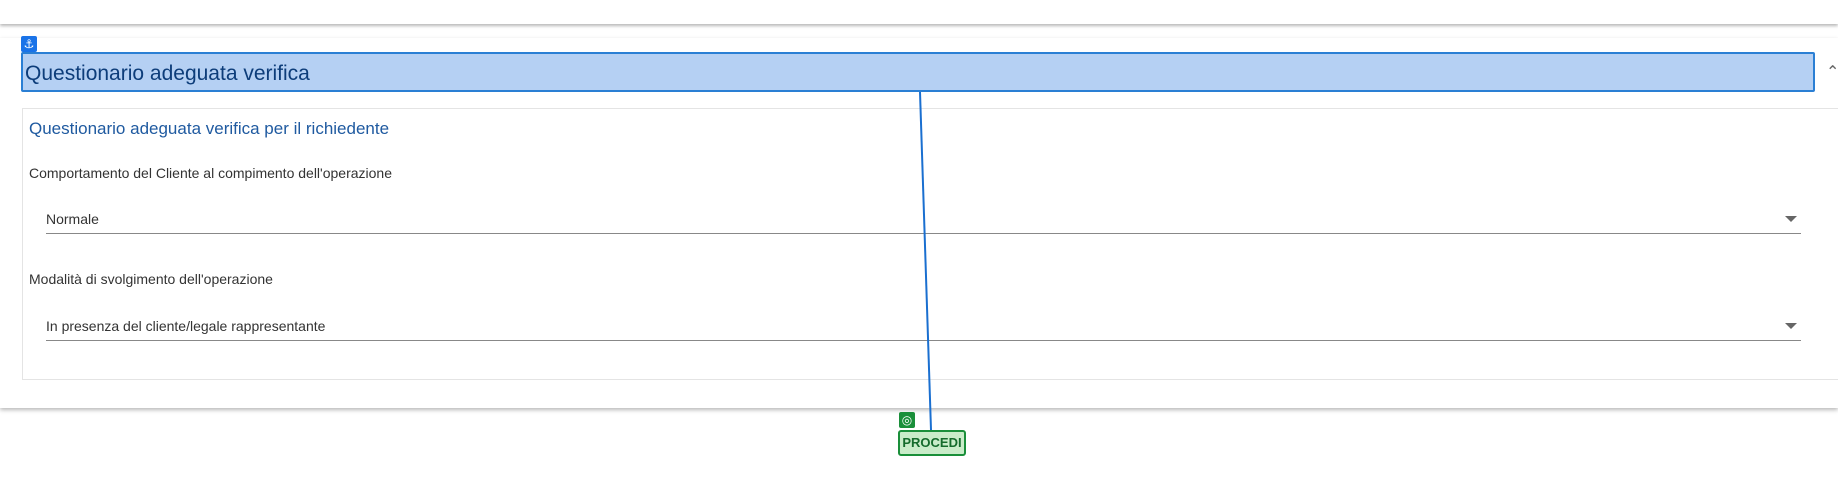  What do you see at coordinates (72, 219) in the screenshot?
I see `comportamento-select-value: Normale` at bounding box center [72, 219].